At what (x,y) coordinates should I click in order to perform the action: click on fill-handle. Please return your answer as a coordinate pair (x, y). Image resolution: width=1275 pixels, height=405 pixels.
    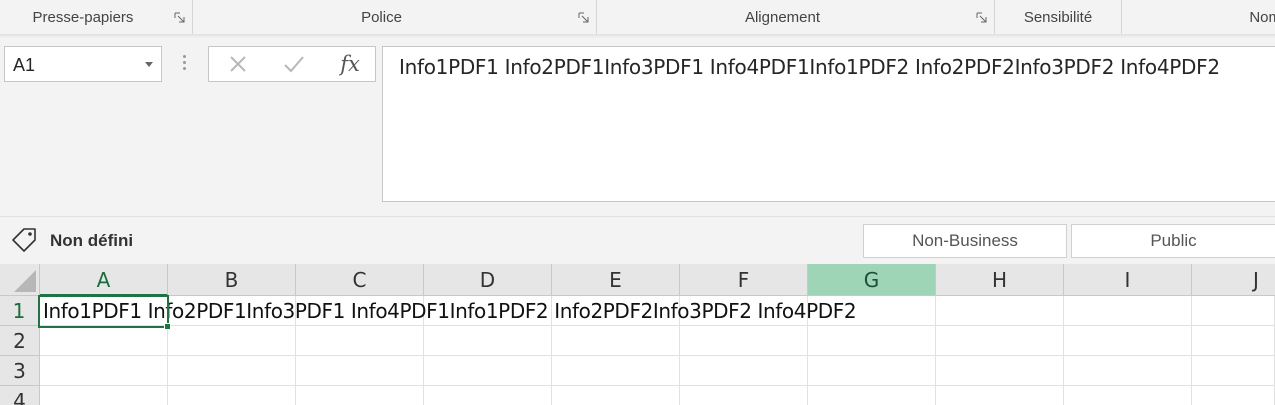
    Looking at the image, I should click on (167, 326).